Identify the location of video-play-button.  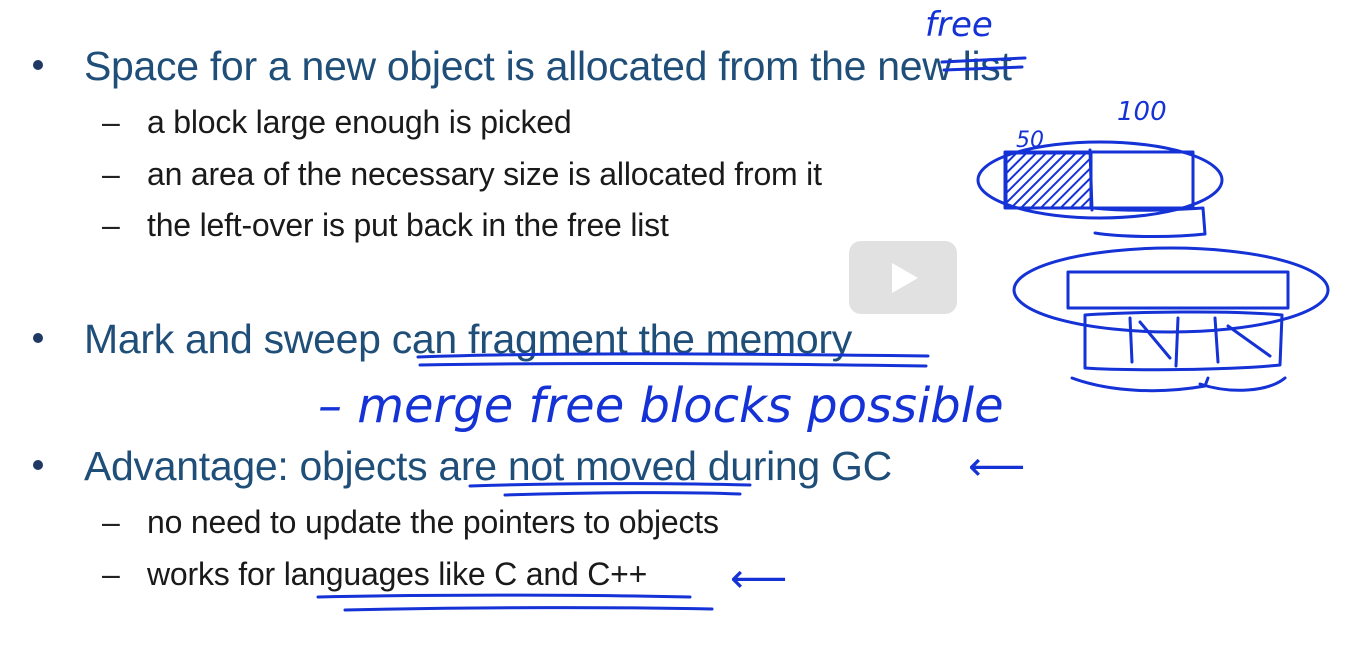
(903, 277).